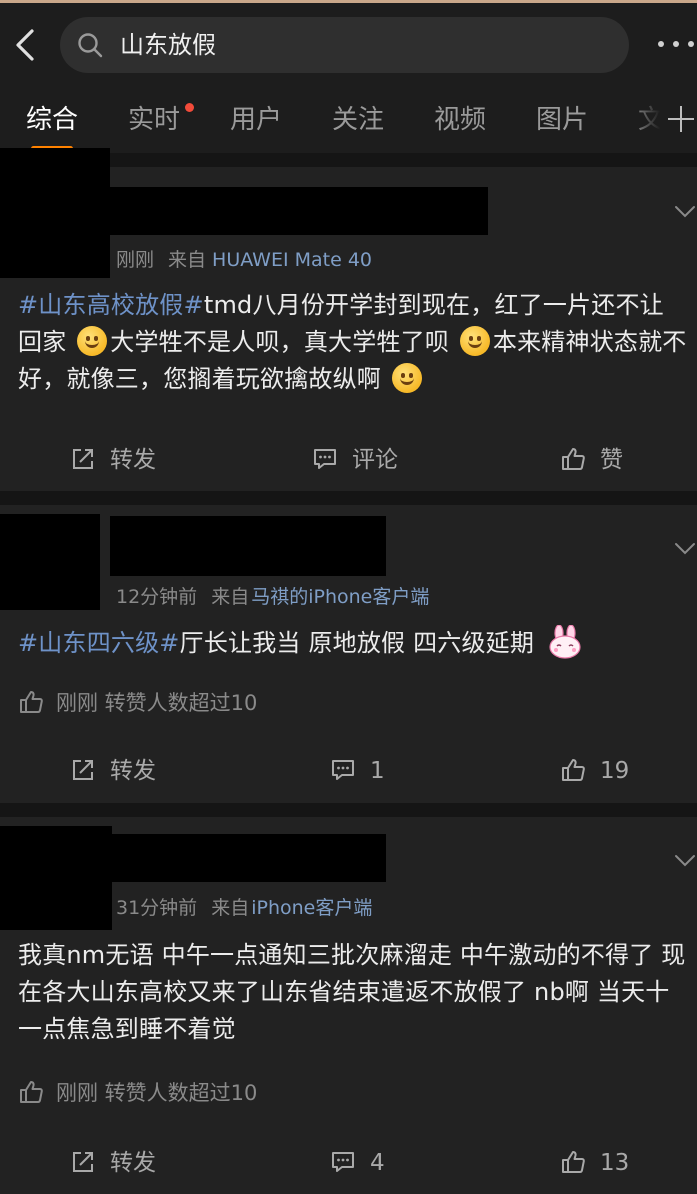 The image size is (697, 1194). What do you see at coordinates (591, 460) in the screenshot?
I see `like-button: 赞` at bounding box center [591, 460].